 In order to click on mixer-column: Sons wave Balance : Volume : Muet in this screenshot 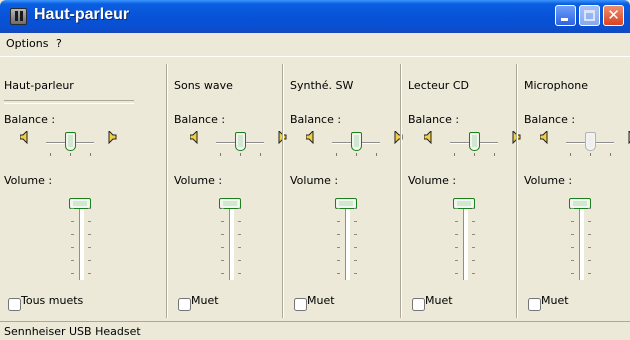, I will do `click(228, 185)`.